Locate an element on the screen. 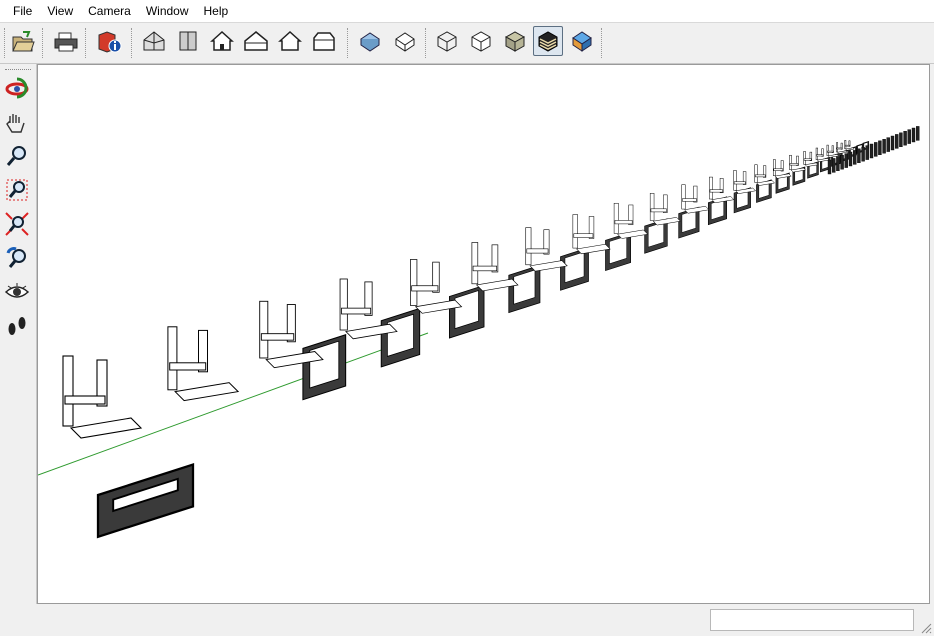 The image size is (934, 636). previous-view-icon is located at coordinates (16, 257).